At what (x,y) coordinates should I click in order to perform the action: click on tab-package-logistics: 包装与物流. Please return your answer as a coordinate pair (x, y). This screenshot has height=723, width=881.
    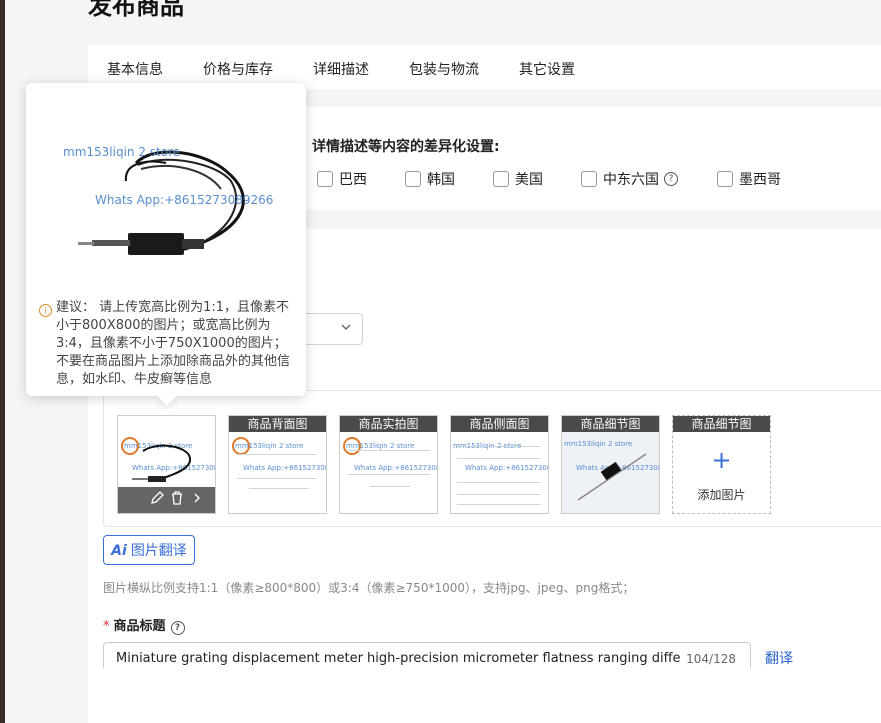
    Looking at the image, I should click on (444, 69).